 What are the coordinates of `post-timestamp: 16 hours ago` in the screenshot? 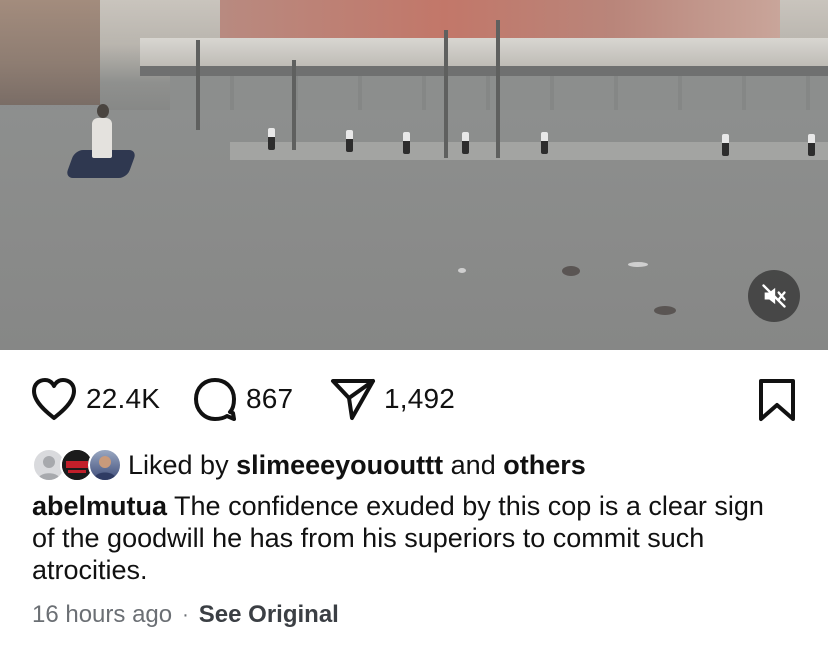 It's located at (102, 614).